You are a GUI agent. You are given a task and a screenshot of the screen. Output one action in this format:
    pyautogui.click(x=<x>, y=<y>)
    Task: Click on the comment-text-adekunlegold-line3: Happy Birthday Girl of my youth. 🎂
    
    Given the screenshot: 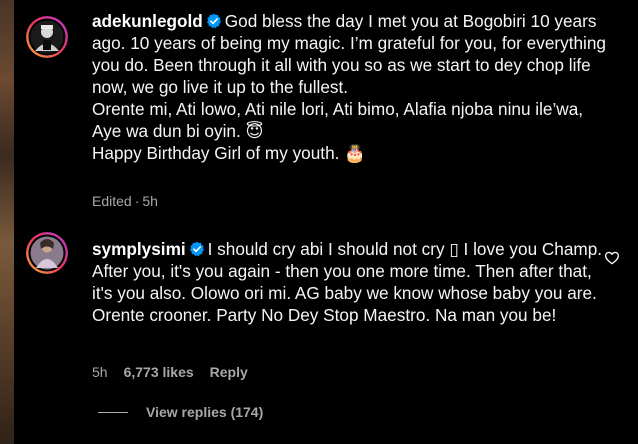 What is the action you would take?
    pyautogui.click(x=229, y=153)
    